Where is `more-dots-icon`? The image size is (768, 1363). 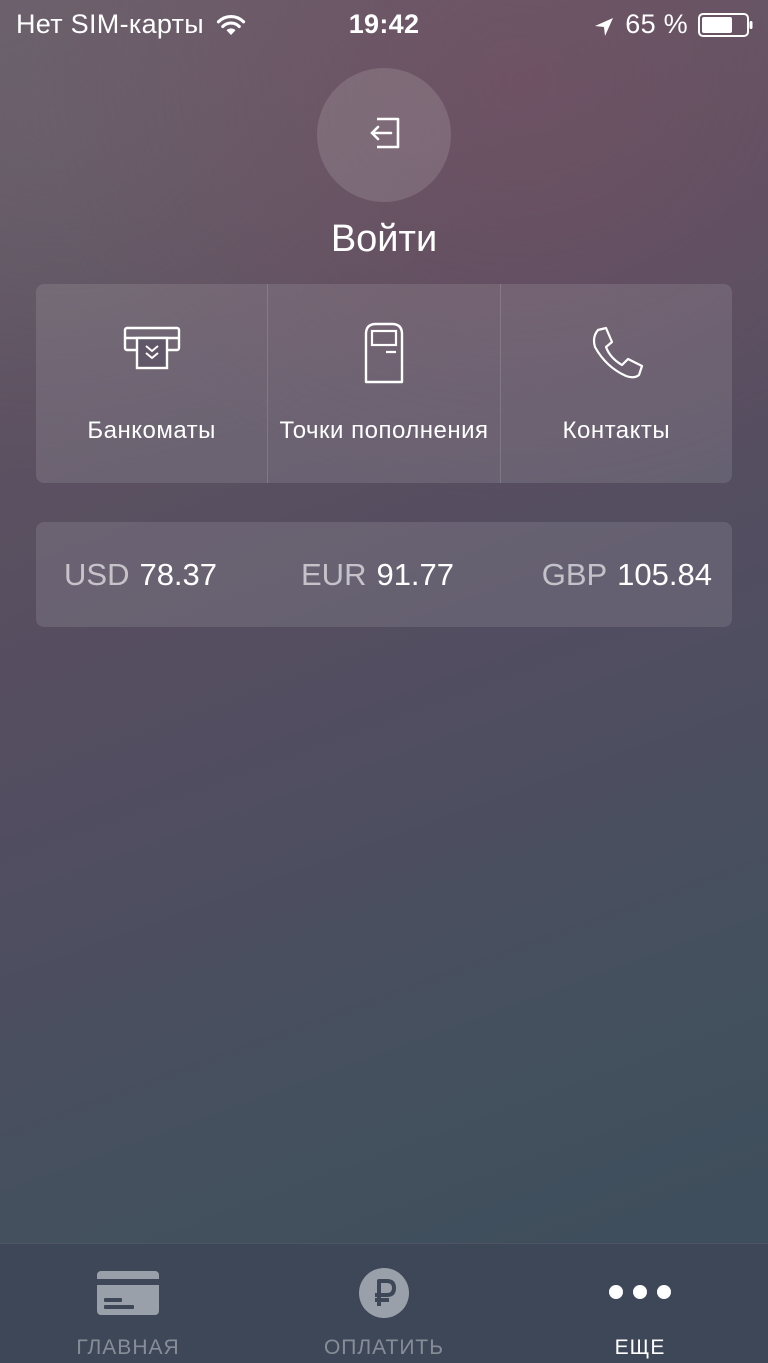 more-dots-icon is located at coordinates (640, 1293).